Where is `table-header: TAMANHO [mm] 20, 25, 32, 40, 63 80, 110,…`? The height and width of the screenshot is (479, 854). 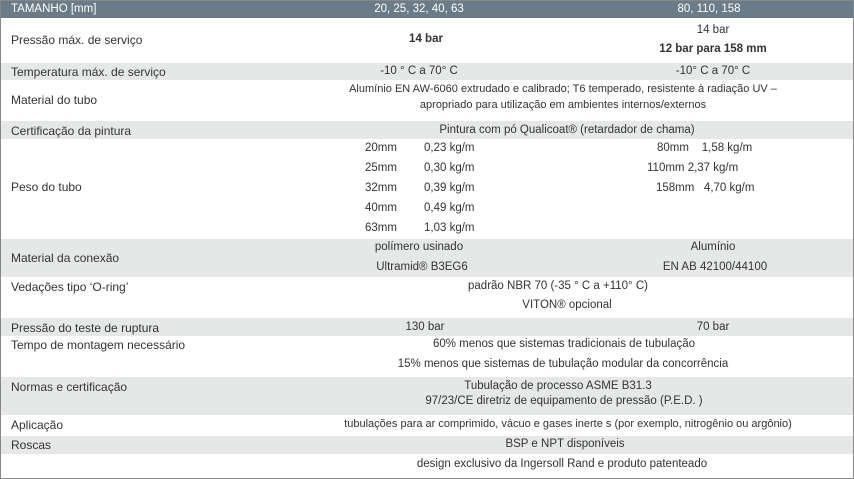
table-header: TAMANHO [mm] 20, 25, 32, 40, 63 80, 110,… is located at coordinates (427, 9).